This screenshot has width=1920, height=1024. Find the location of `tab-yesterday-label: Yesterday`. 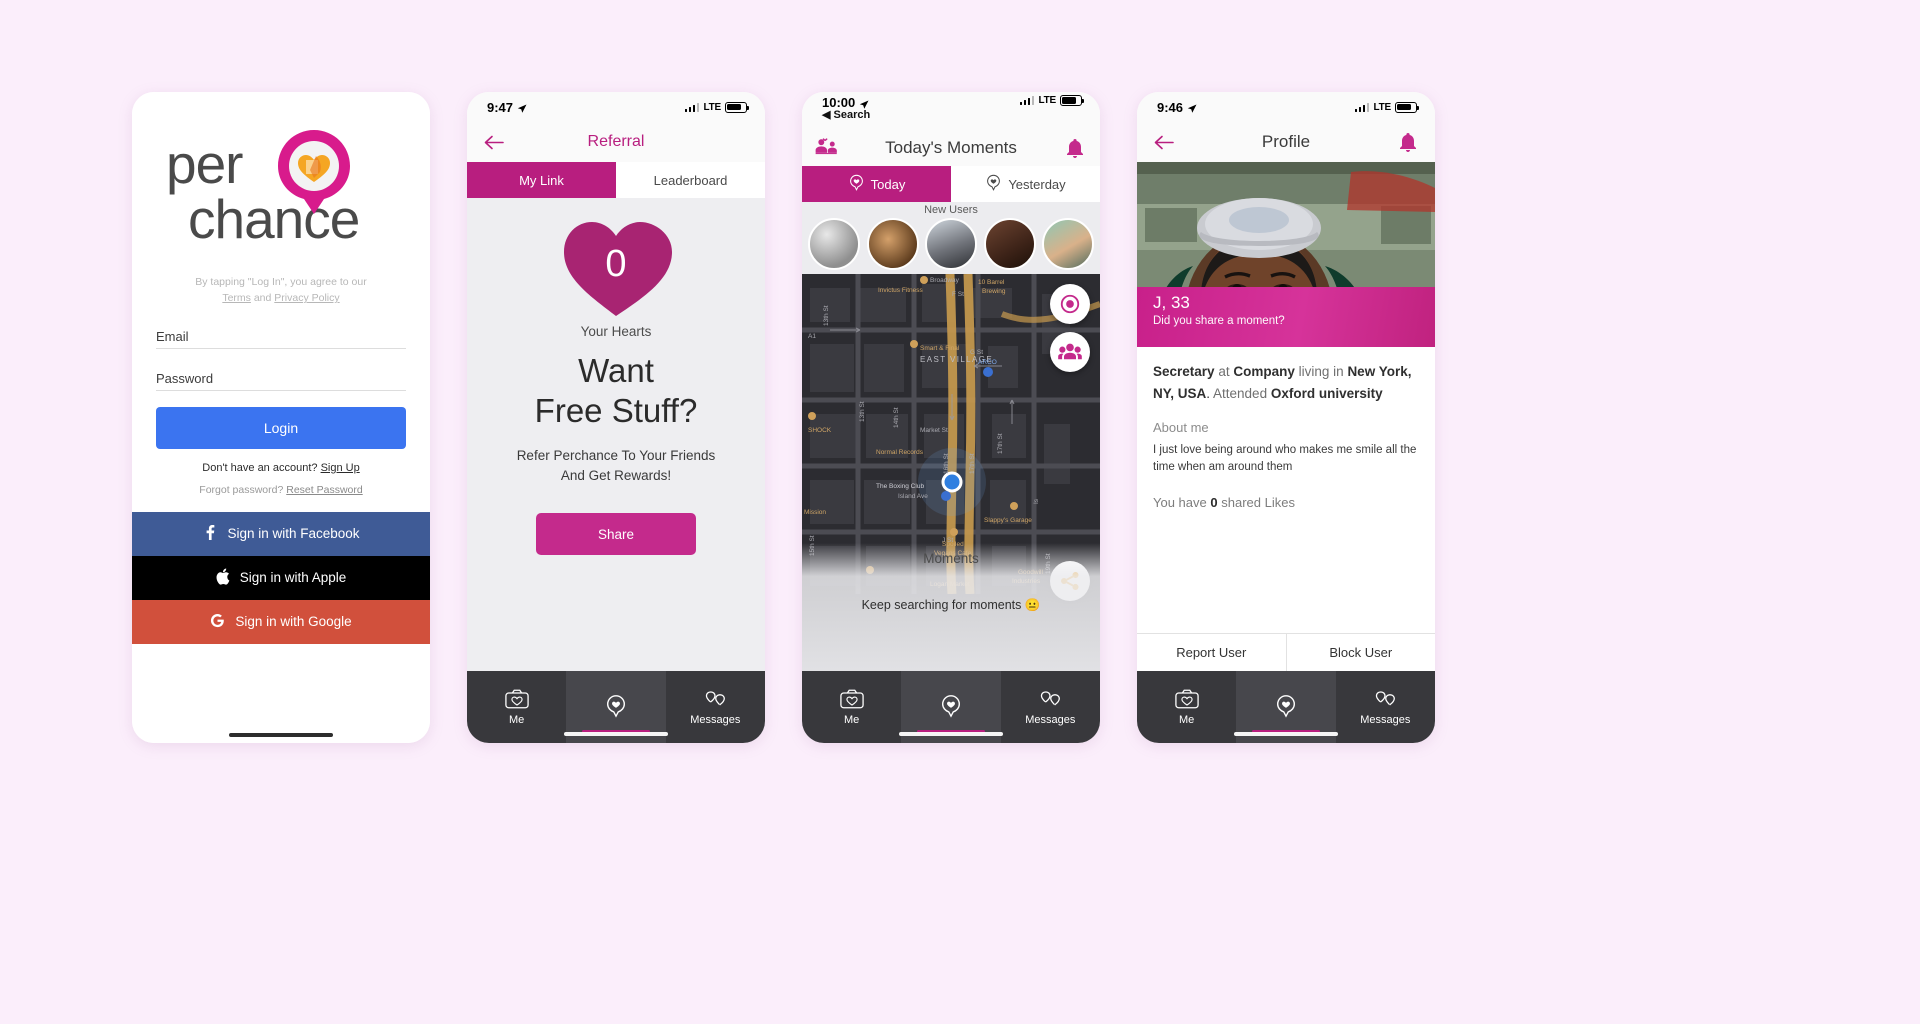

tab-yesterday-label: Yesterday is located at coordinates (1037, 184).